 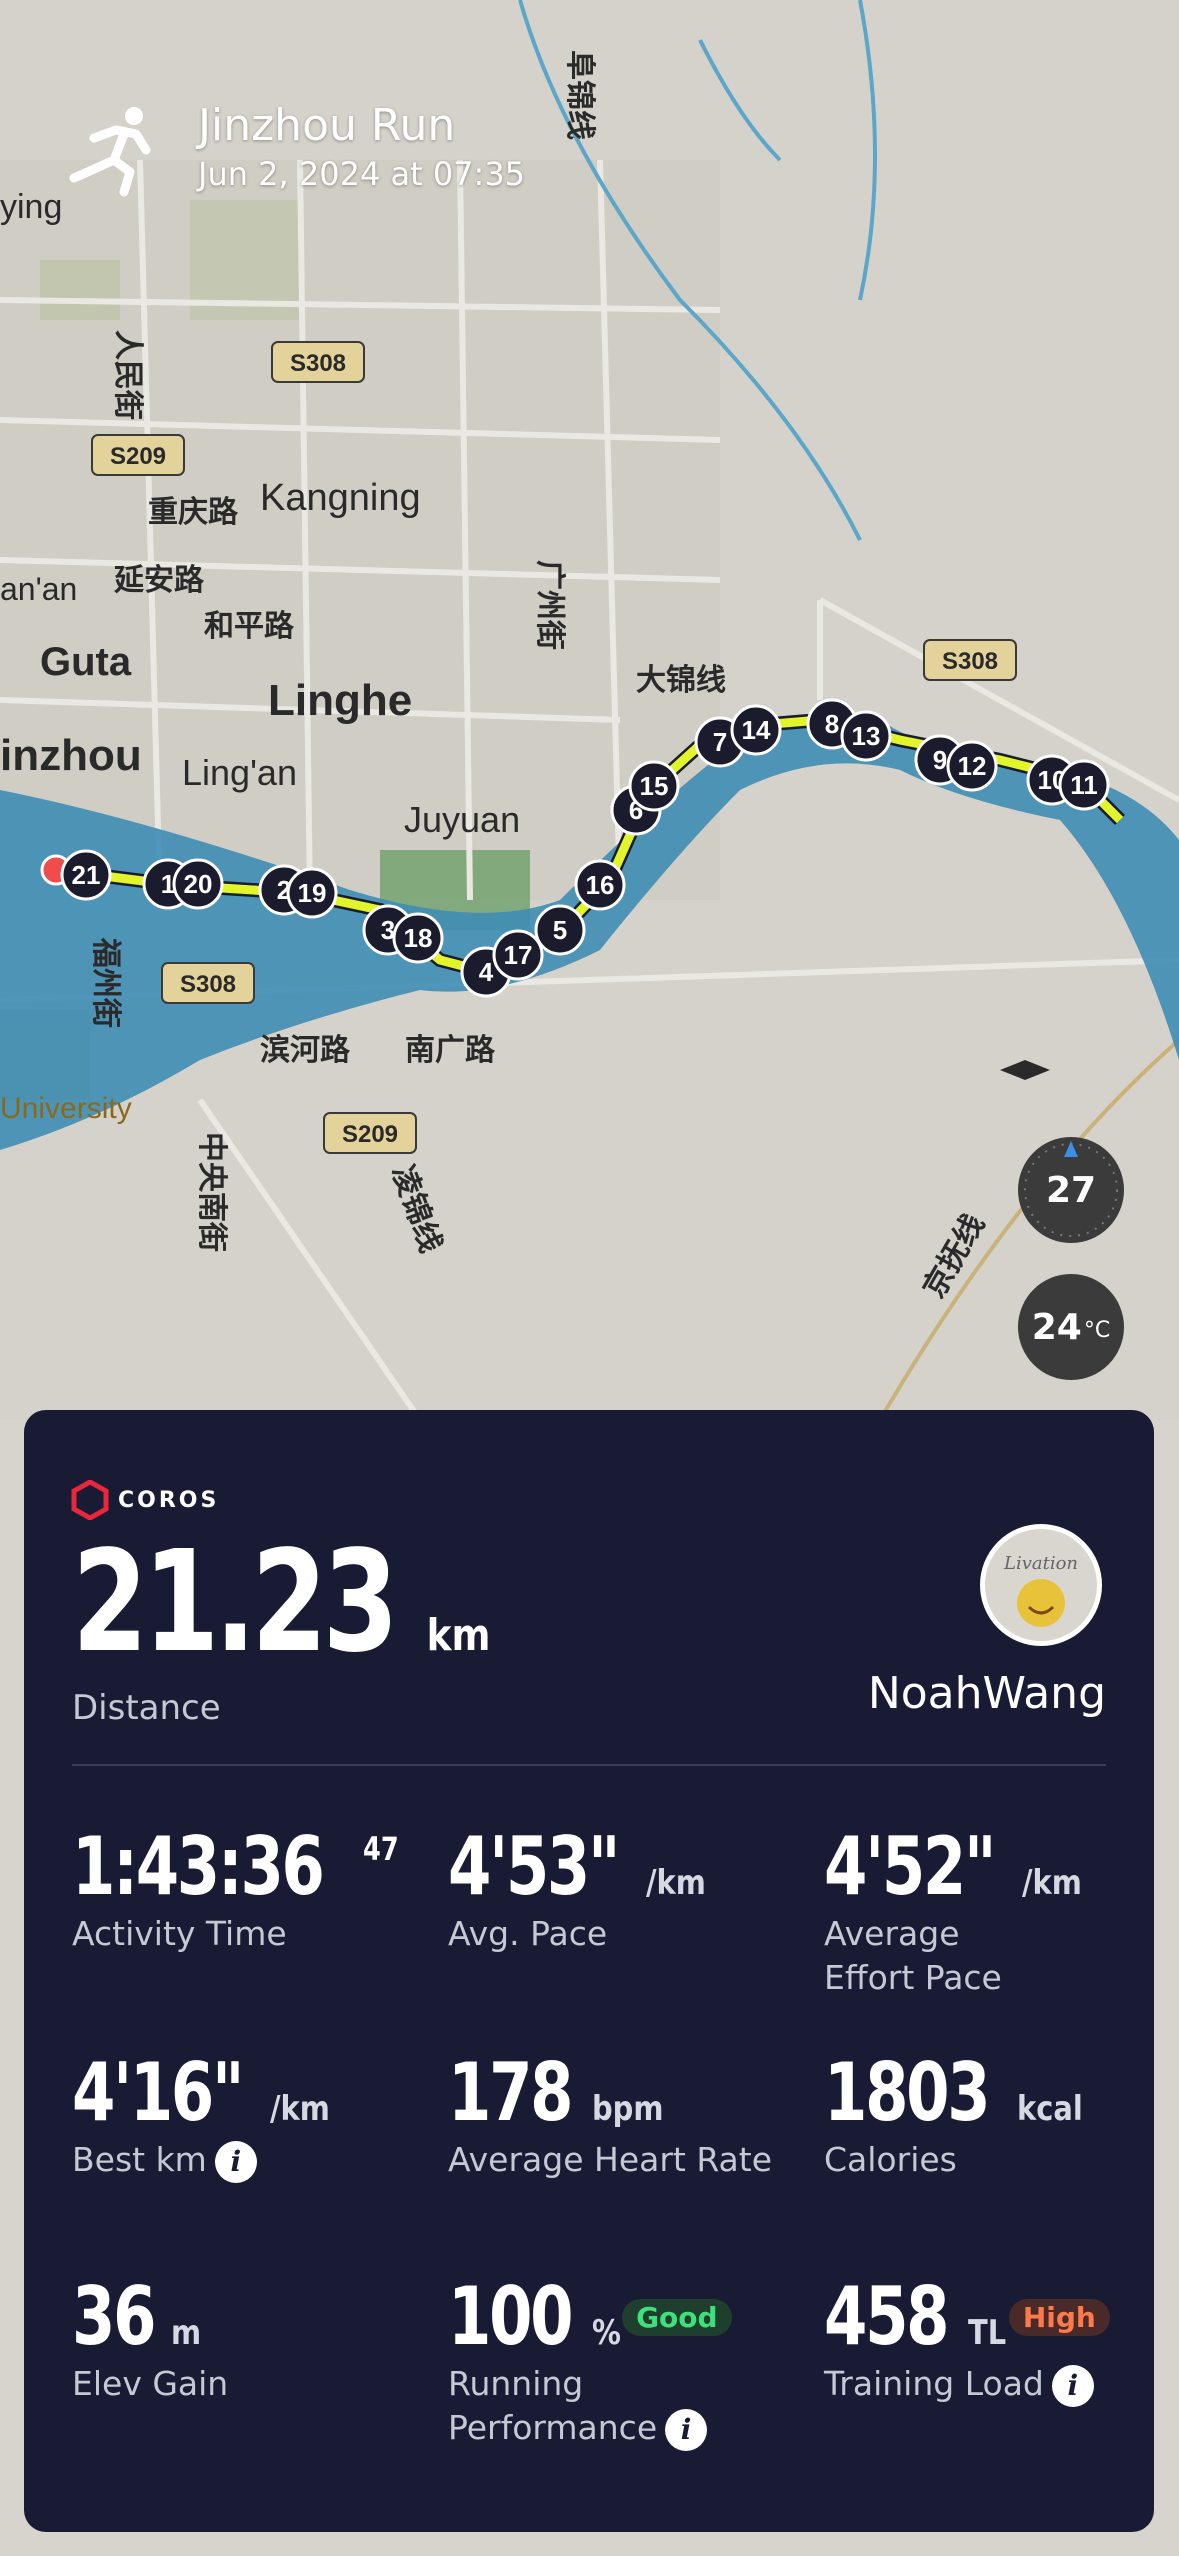 I want to click on map-label-guta: Guta, so click(x=86, y=662).